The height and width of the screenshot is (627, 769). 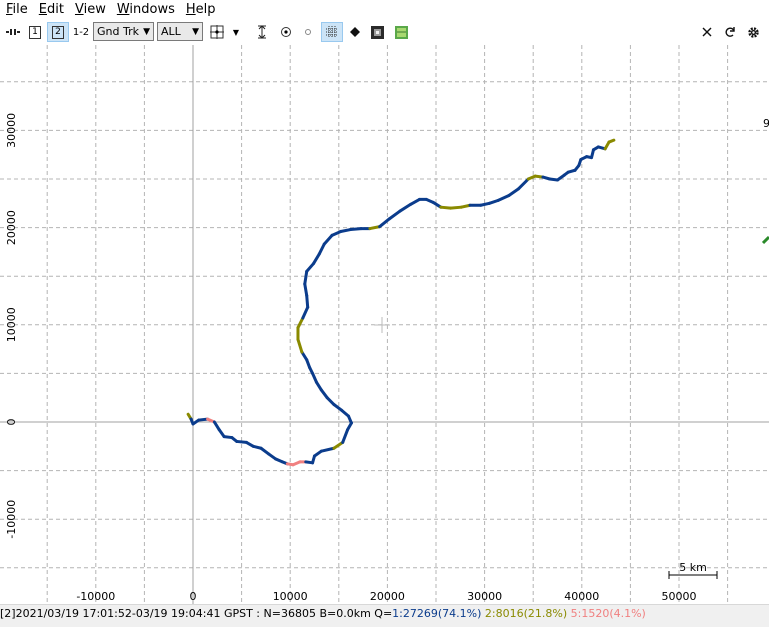 What do you see at coordinates (679, 596) in the screenshot?
I see `x-tick-label: 50000` at bounding box center [679, 596].